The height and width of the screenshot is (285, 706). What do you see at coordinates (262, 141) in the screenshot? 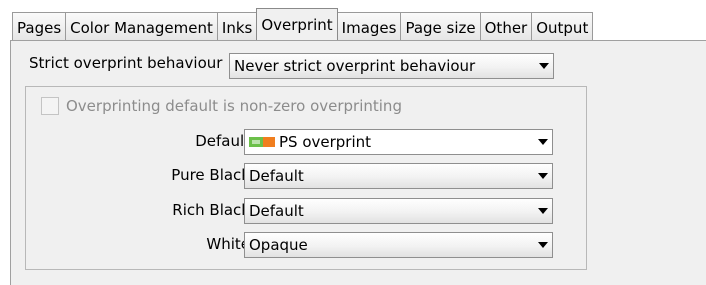
I see `ps-overprint-swatch-icon` at bounding box center [262, 141].